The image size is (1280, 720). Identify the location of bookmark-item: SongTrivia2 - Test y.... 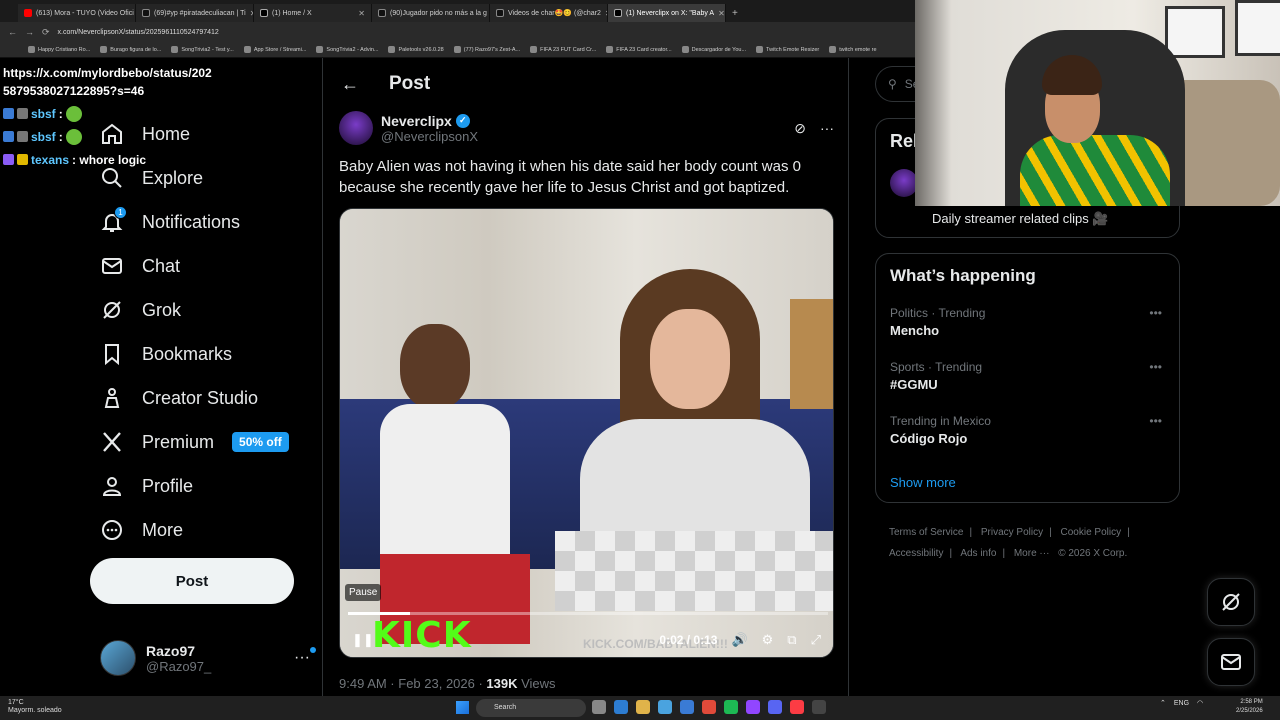
(202, 49).